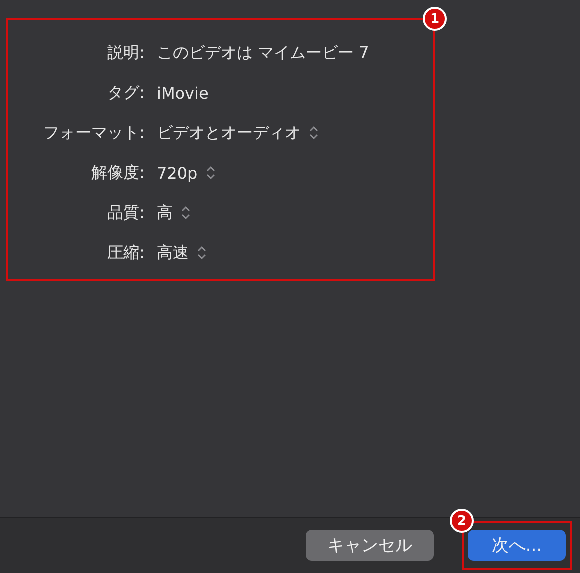  Describe the element at coordinates (125, 93) in the screenshot. I see `field-label: タグ:` at that location.